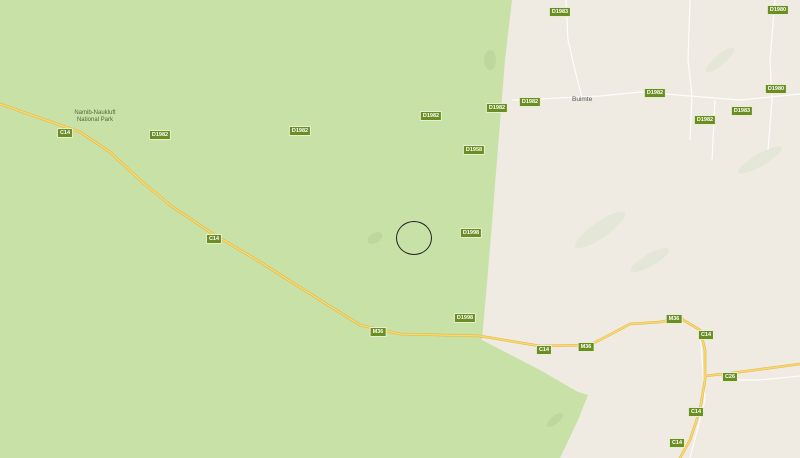 This screenshot has width=800, height=458. I want to click on park-label-line1: Namib-Naukluft, so click(95, 113).